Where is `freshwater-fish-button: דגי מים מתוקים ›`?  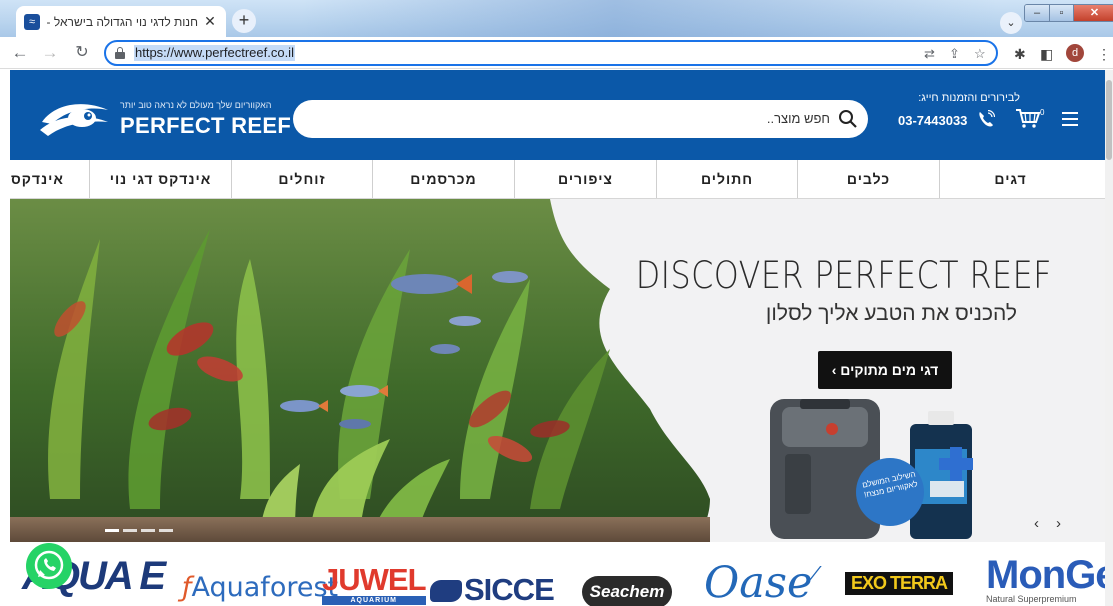 freshwater-fish-button: דגי מים מתוקים › is located at coordinates (885, 370).